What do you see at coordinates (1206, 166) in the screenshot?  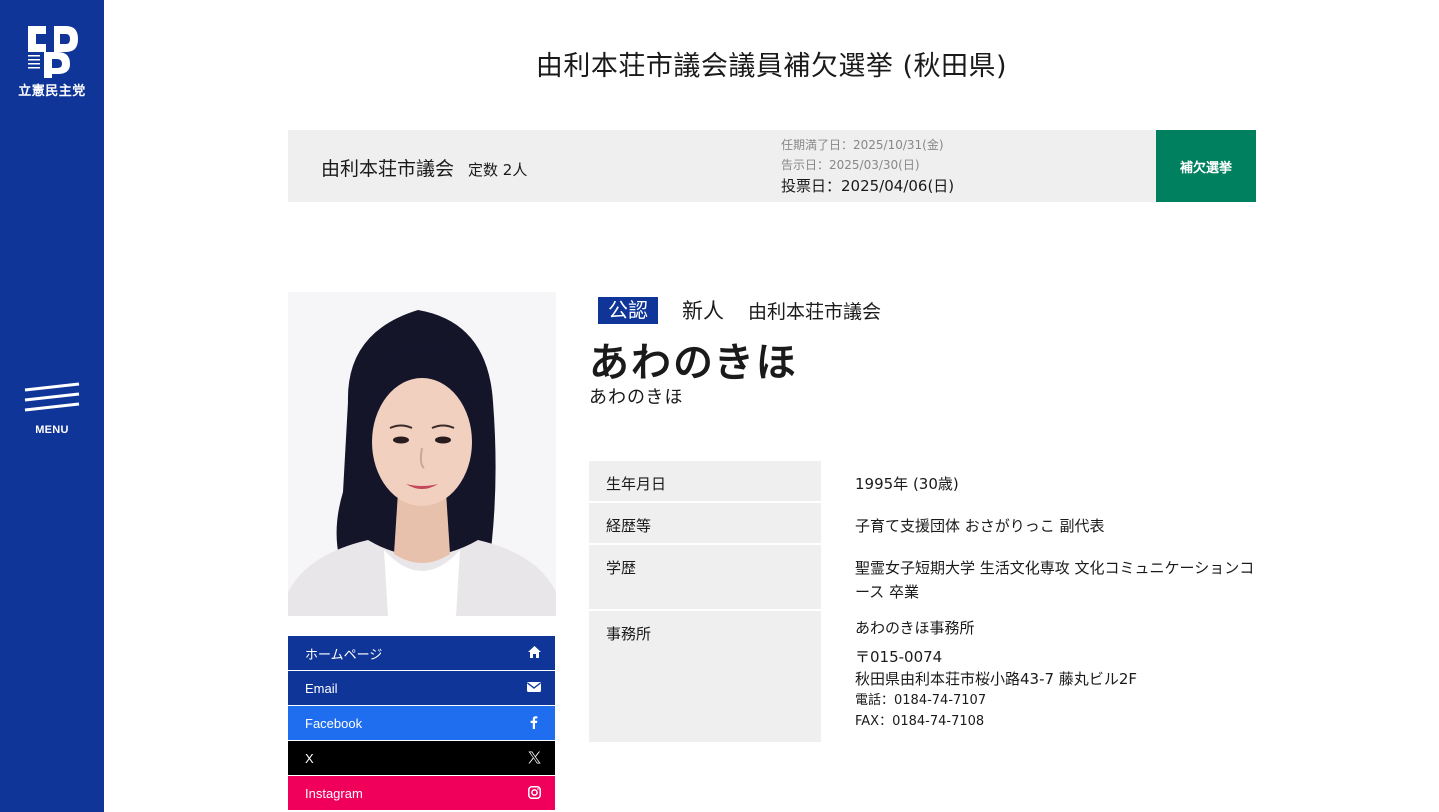 I see `election-type-badge: 補欠選挙` at bounding box center [1206, 166].